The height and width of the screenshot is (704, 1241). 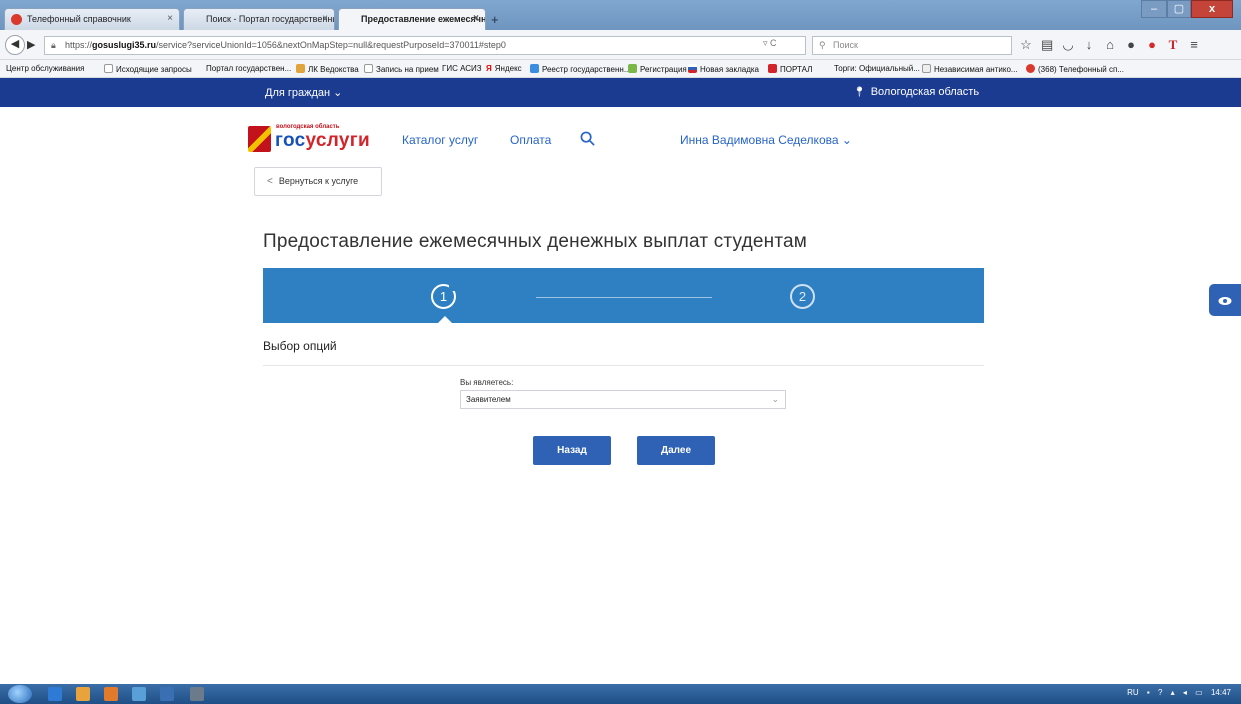 I want to click on flag-icon, so click(x=692, y=68).